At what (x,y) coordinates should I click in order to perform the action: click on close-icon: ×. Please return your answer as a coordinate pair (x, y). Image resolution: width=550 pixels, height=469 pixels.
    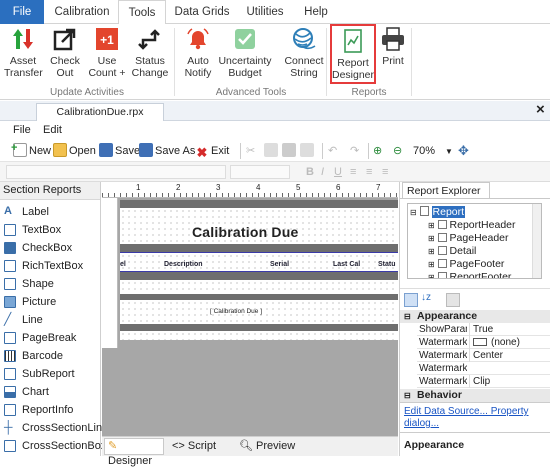
    Looking at the image, I should click on (540, 110).